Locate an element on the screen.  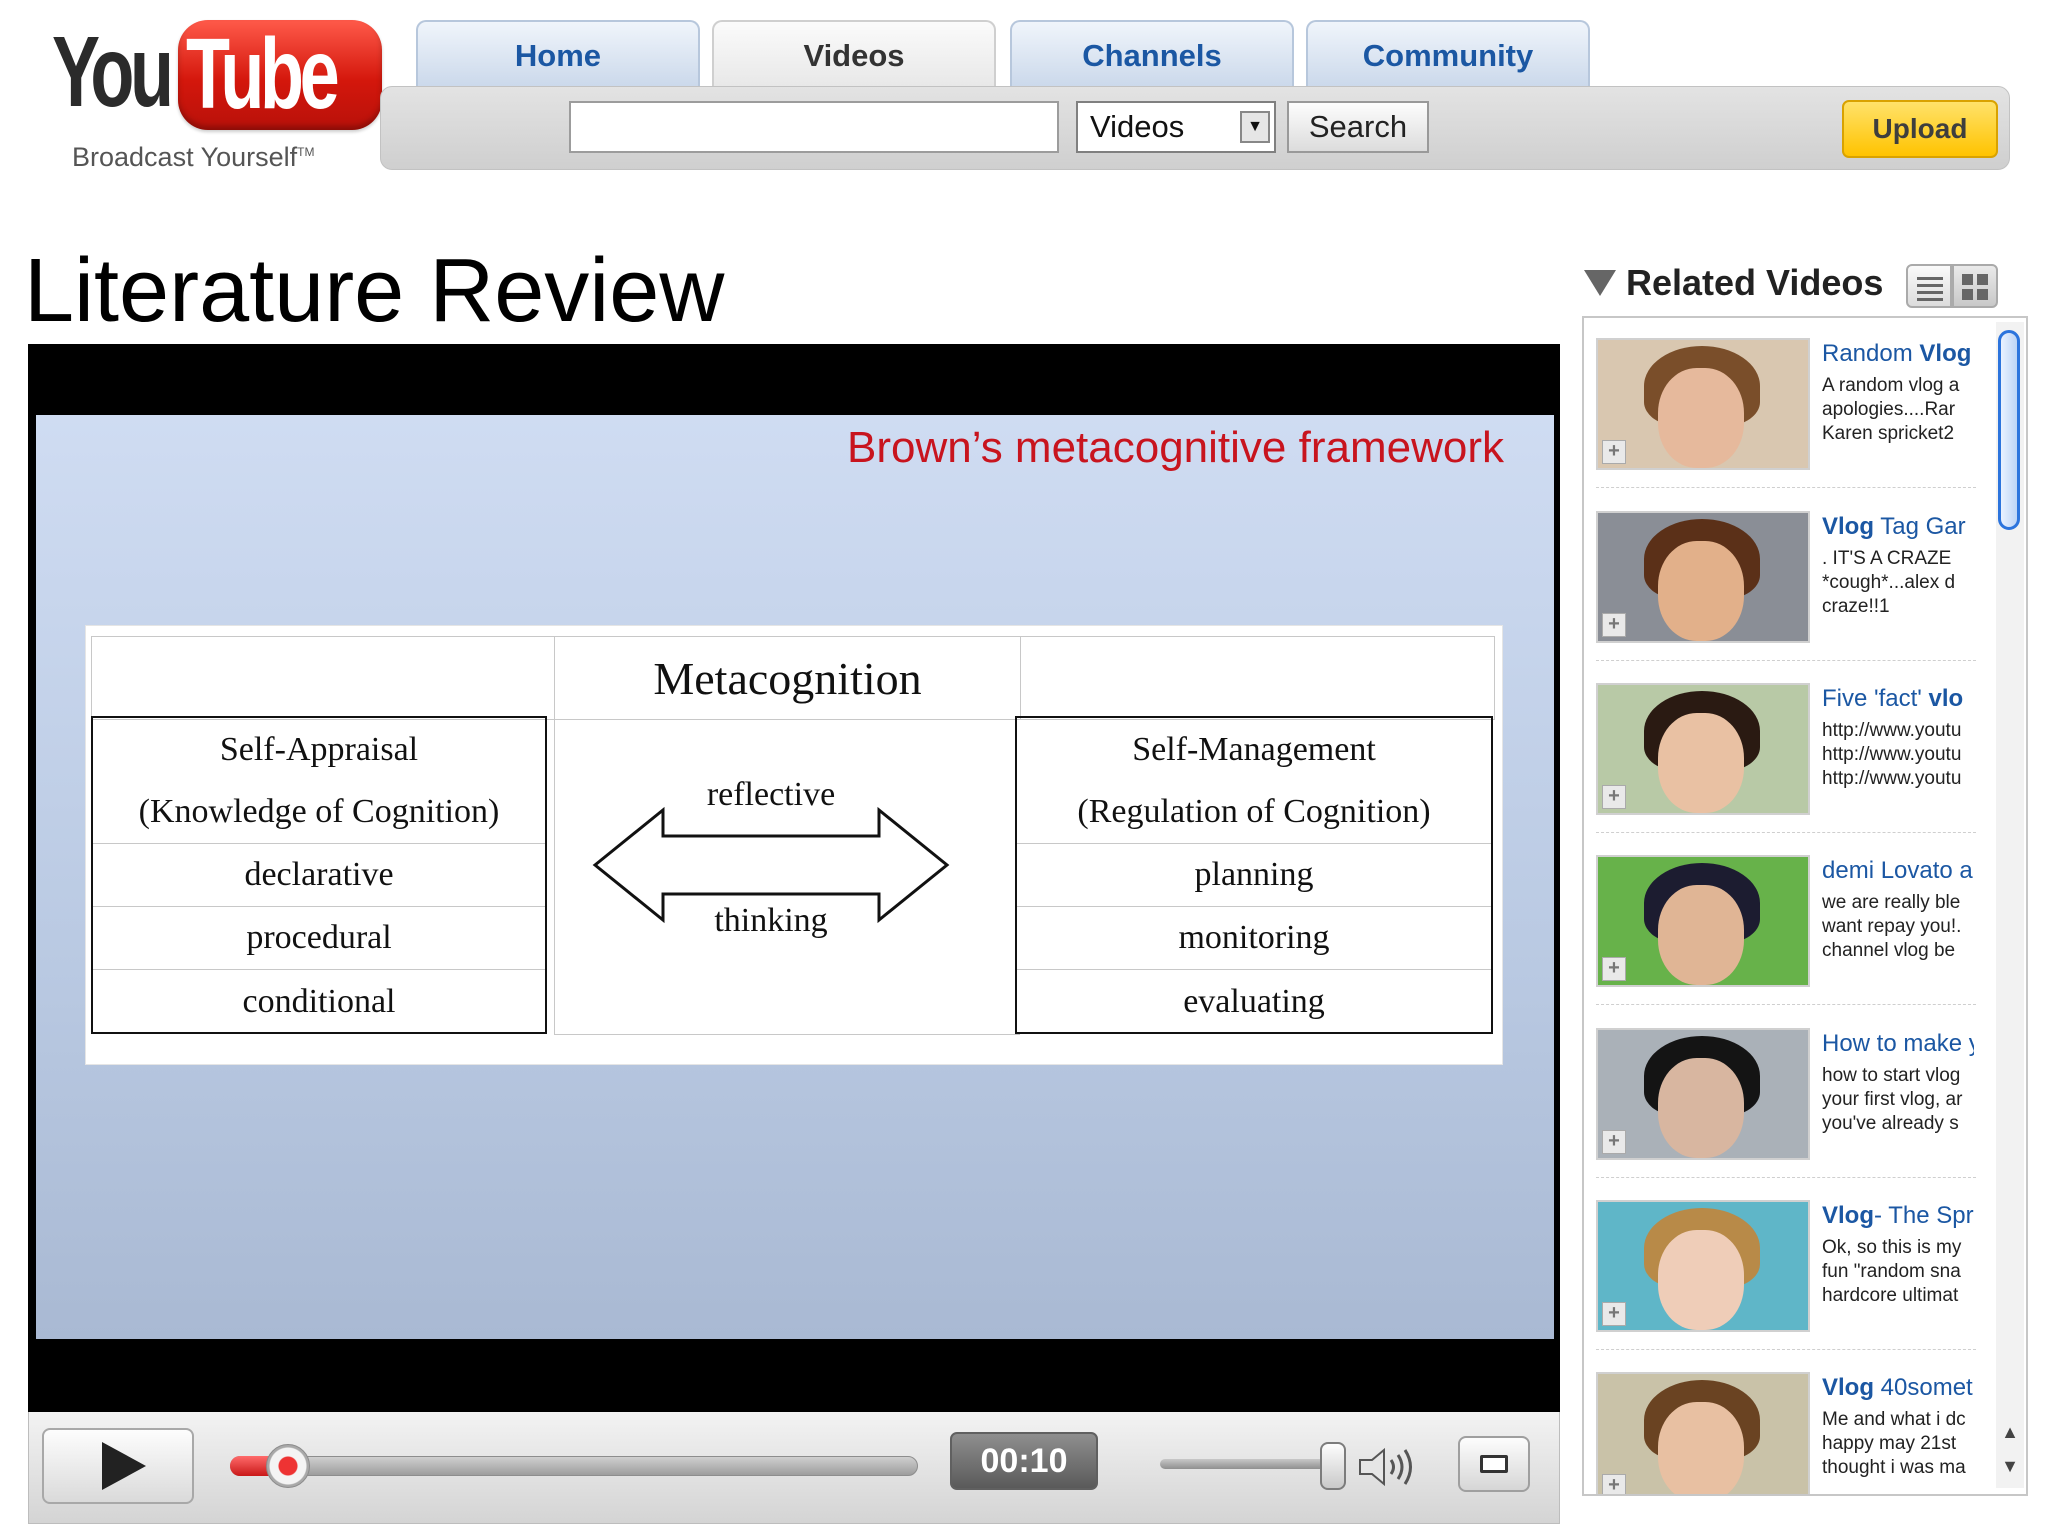
tab-channels: Channels is located at coordinates (1152, 55).